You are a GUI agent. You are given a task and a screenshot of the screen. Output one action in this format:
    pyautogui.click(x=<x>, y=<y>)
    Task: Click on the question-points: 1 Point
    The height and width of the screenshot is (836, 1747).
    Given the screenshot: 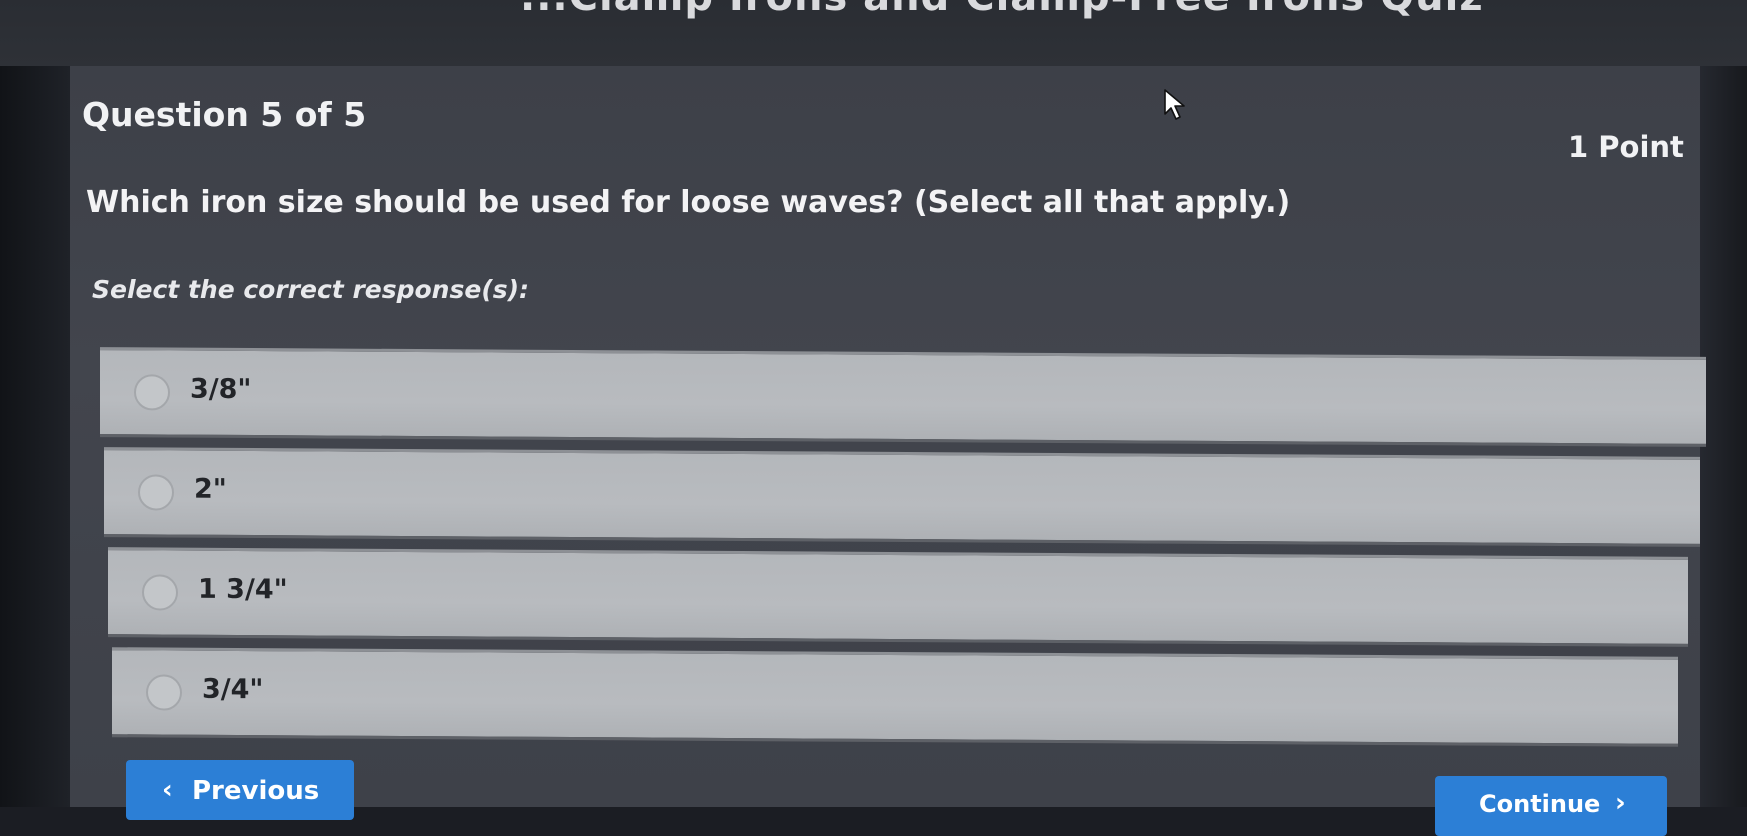 What is the action you would take?
    pyautogui.click(x=1626, y=147)
    